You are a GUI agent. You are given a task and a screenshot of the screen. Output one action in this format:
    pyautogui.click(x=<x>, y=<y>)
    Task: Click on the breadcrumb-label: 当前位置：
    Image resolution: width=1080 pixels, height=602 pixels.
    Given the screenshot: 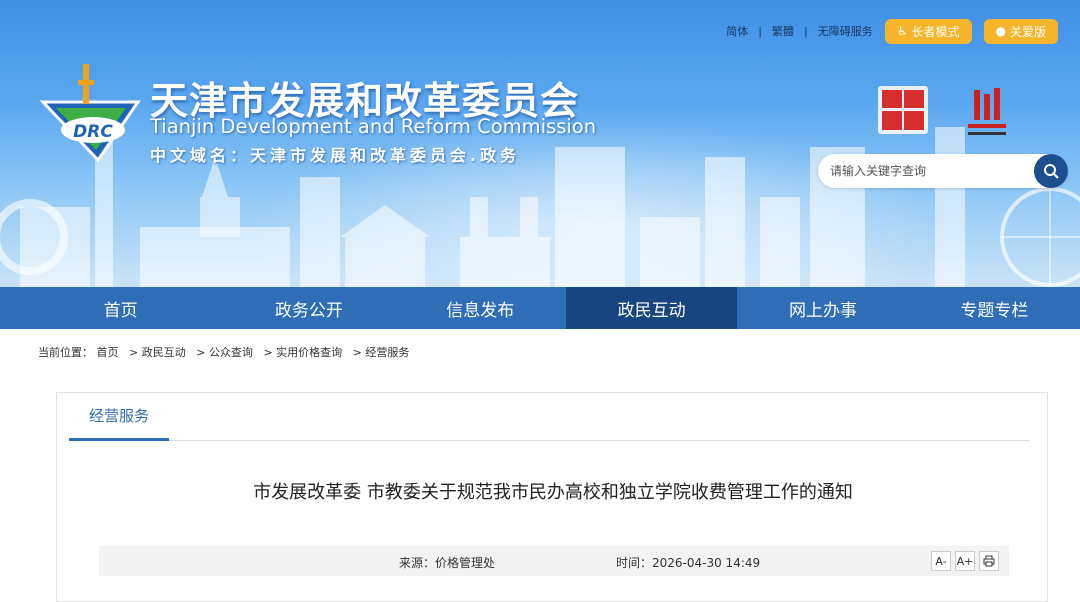 What is the action you would take?
    pyautogui.click(x=65, y=352)
    